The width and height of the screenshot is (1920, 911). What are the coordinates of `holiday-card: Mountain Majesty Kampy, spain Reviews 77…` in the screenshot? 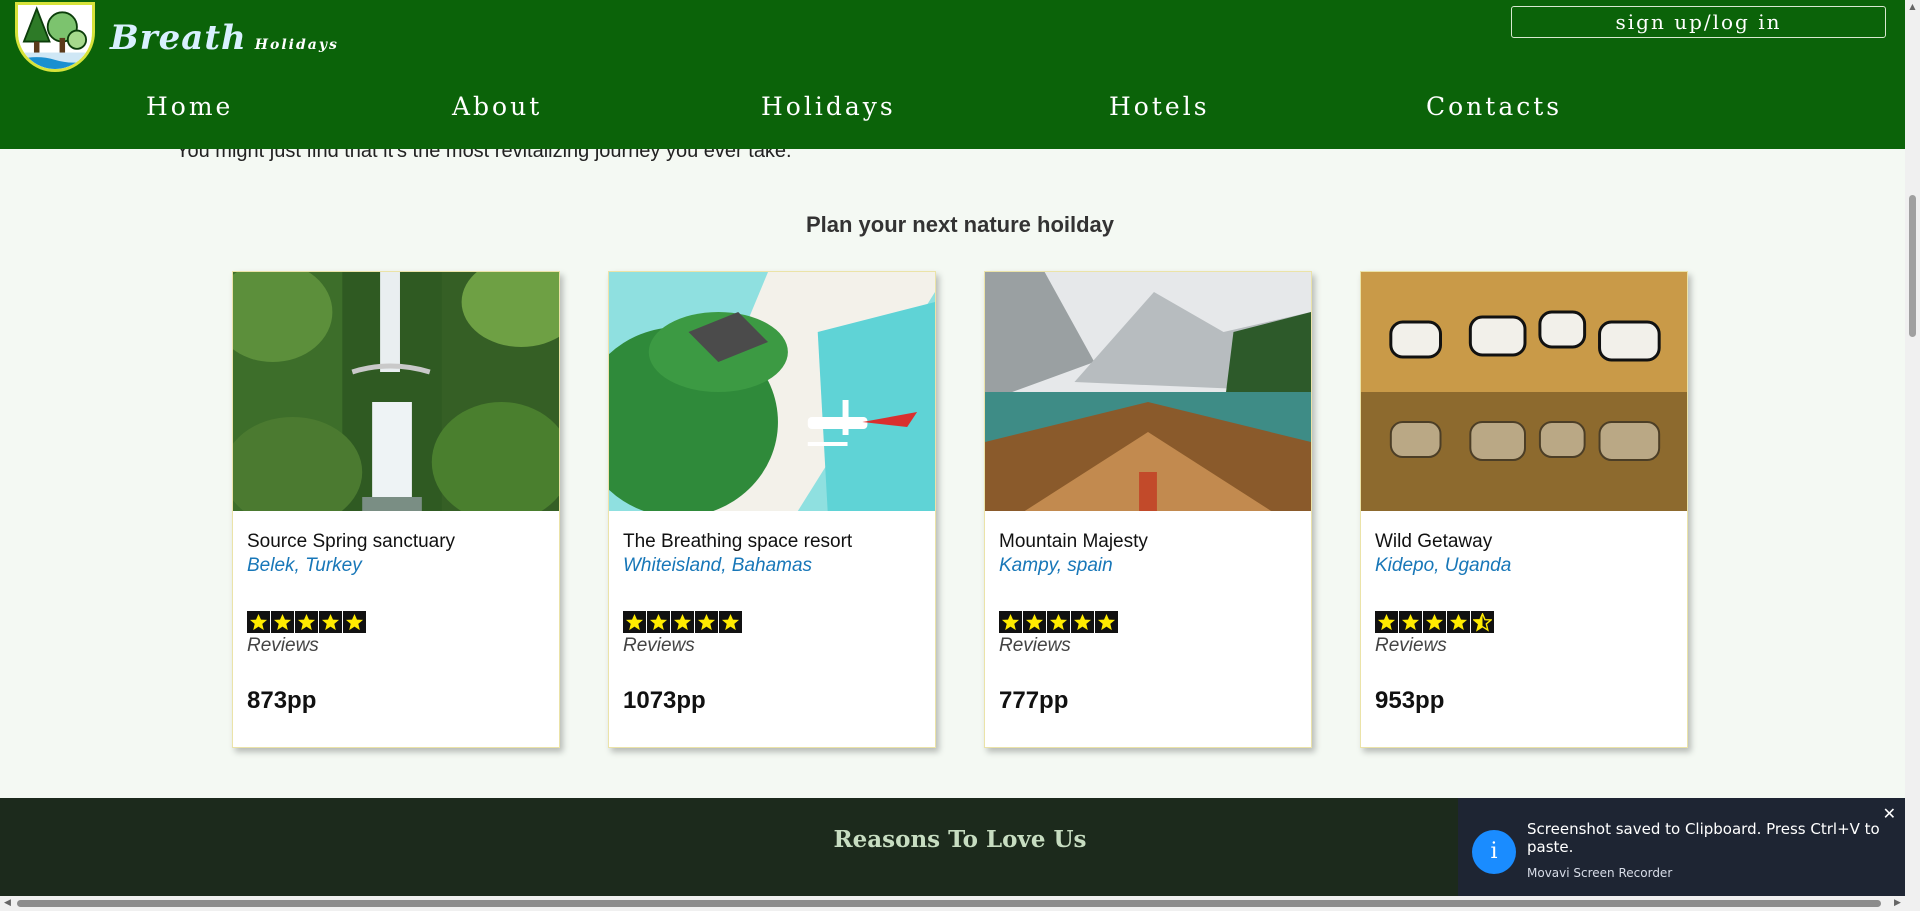 It's located at (1148, 509).